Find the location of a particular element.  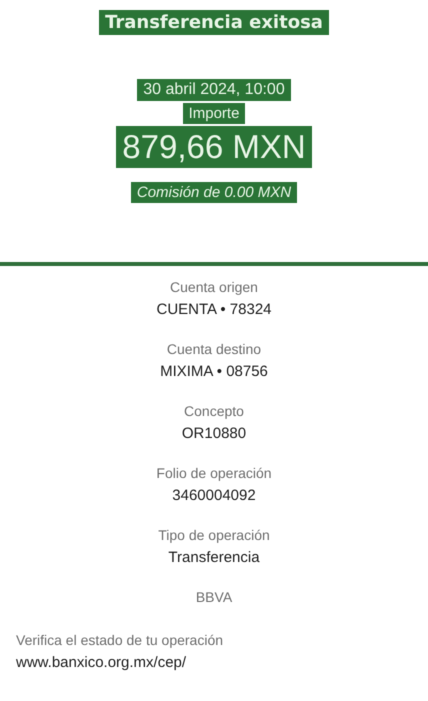

bank-name: BBVA is located at coordinates (214, 597).